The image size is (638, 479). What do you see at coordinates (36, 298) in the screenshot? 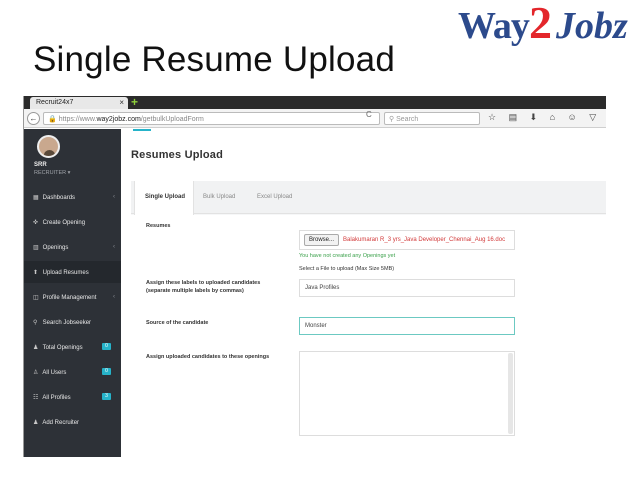
I see `profile-icon: ◫` at bounding box center [36, 298].